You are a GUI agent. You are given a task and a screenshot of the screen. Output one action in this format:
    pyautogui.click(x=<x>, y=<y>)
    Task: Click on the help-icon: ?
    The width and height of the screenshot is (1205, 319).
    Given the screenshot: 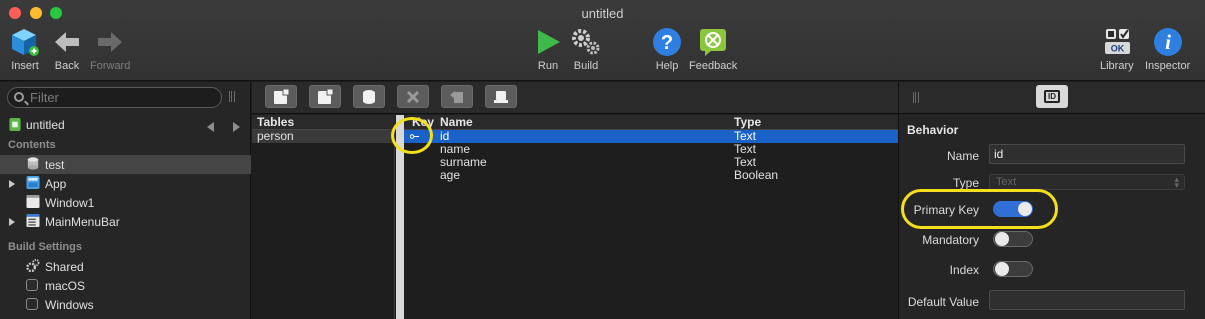 What is the action you would take?
    pyautogui.click(x=667, y=42)
    